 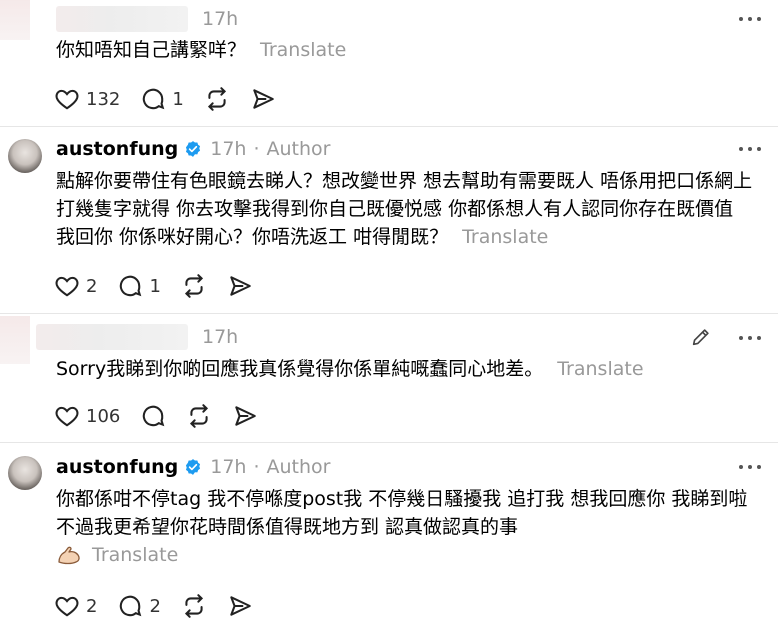 What do you see at coordinates (155, 606) in the screenshot?
I see `reply-count: 2` at bounding box center [155, 606].